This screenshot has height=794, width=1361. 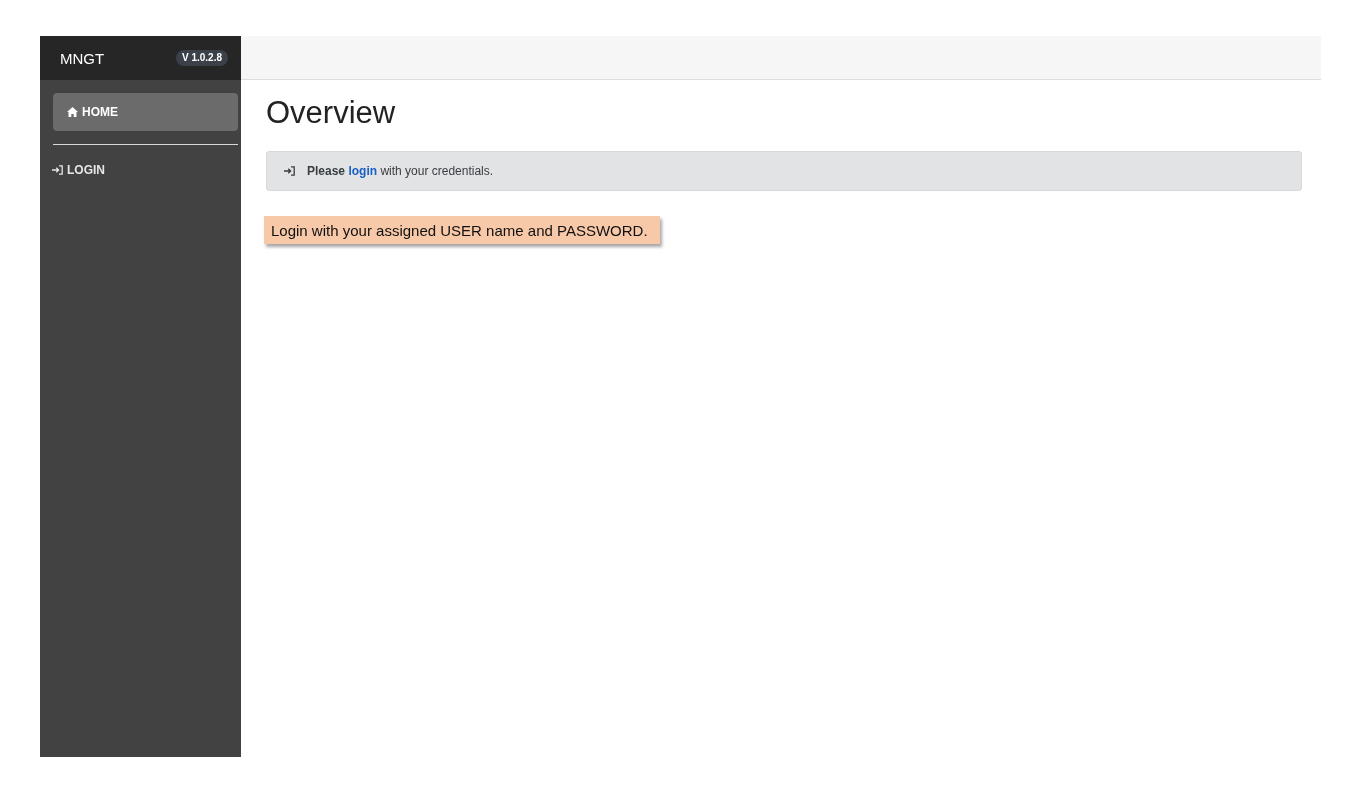 I want to click on login-link: login, so click(x=363, y=171).